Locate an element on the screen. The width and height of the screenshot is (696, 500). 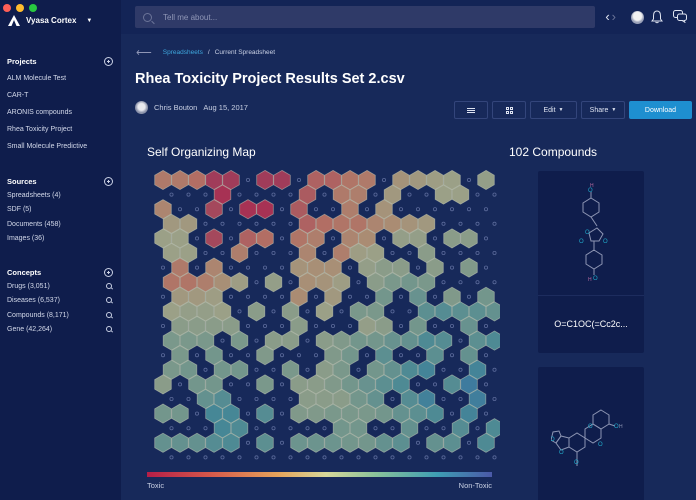
sidebar-item-concept: Diseases (6,537) is located at coordinates (60, 301).